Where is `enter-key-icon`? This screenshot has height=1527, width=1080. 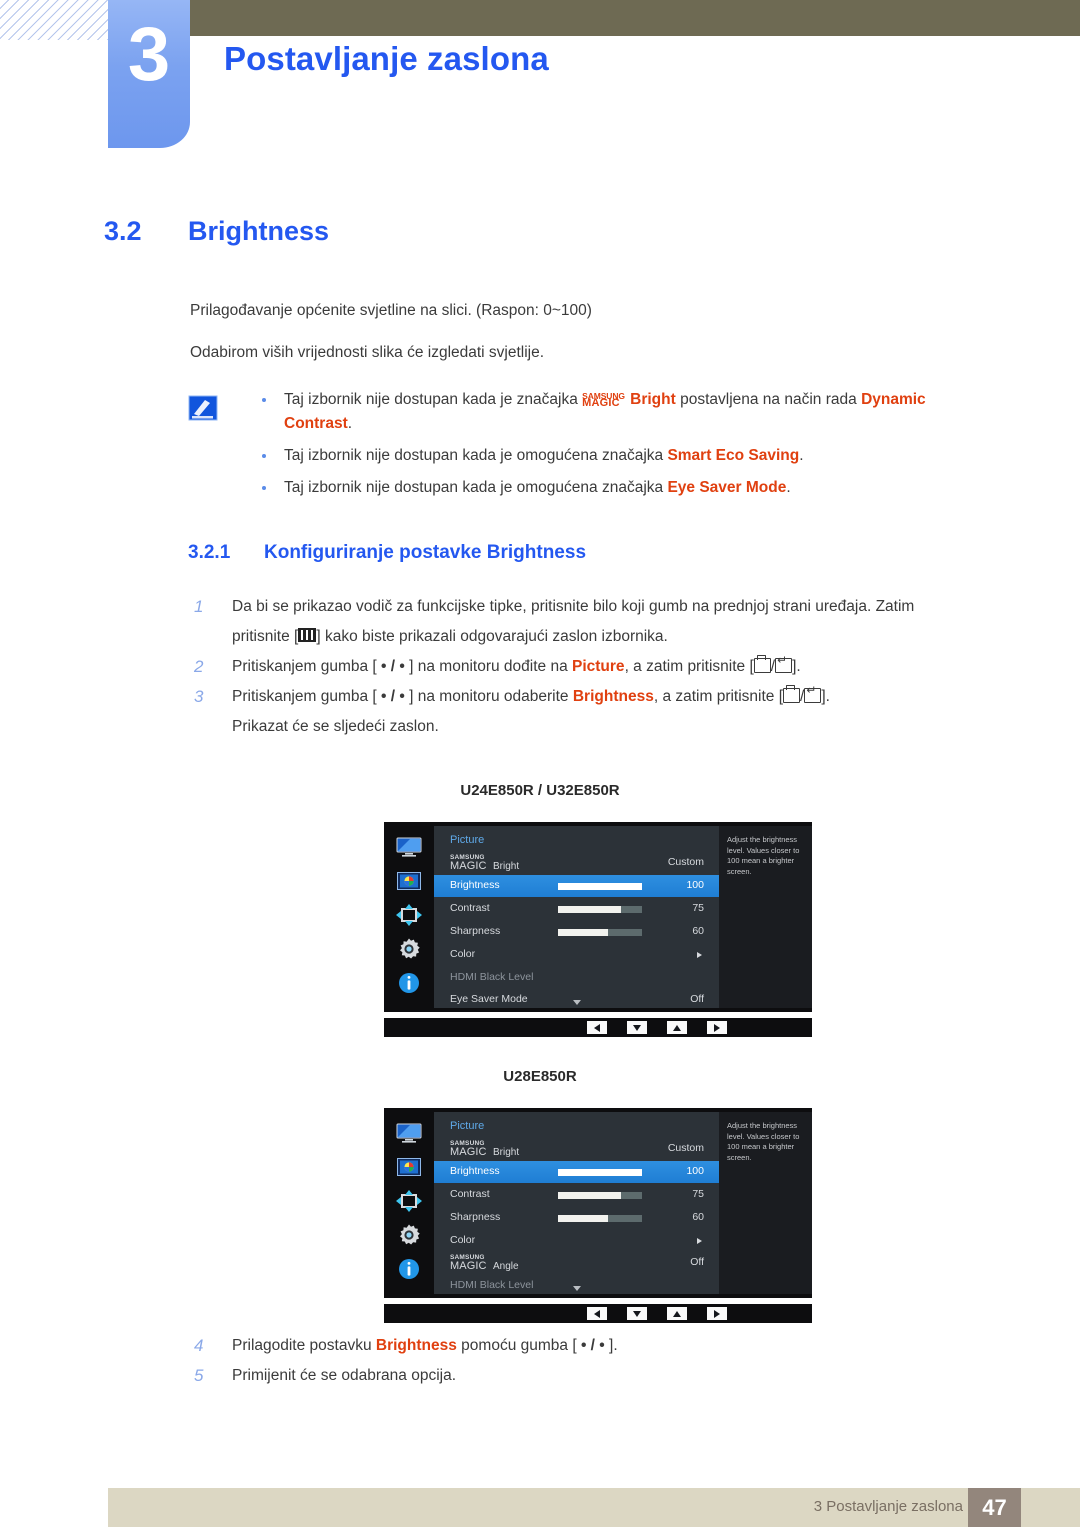
enter-key-icon is located at coordinates (813, 693).